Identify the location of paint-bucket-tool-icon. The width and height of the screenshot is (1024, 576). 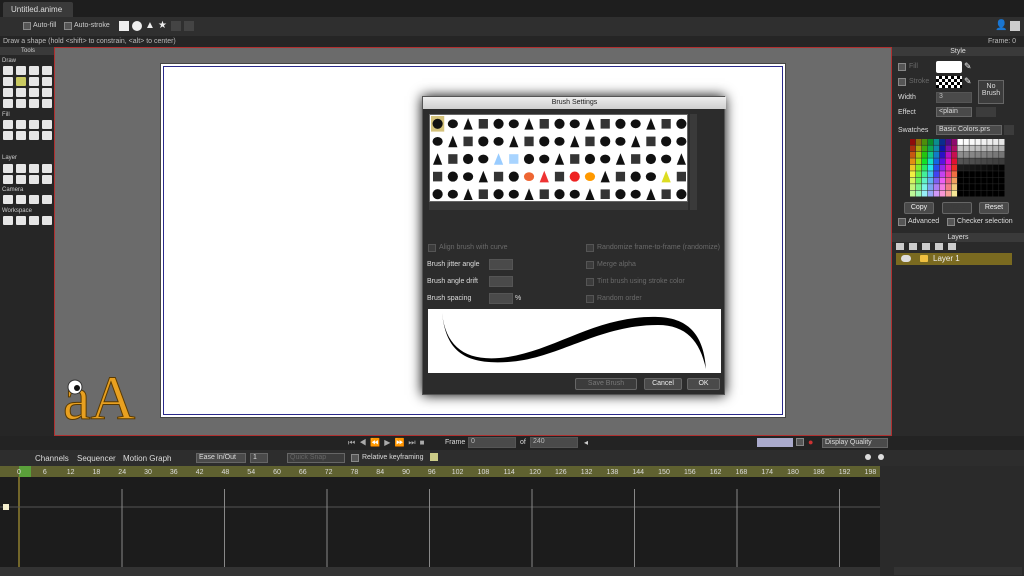
(34, 124).